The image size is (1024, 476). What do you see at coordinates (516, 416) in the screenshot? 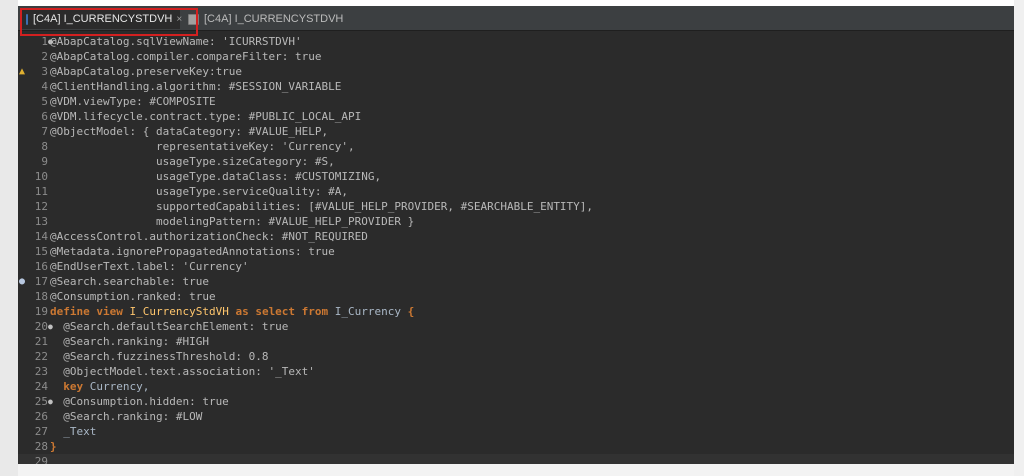
I see `code-line: 26 @Search.ranking: #LOW` at bounding box center [516, 416].